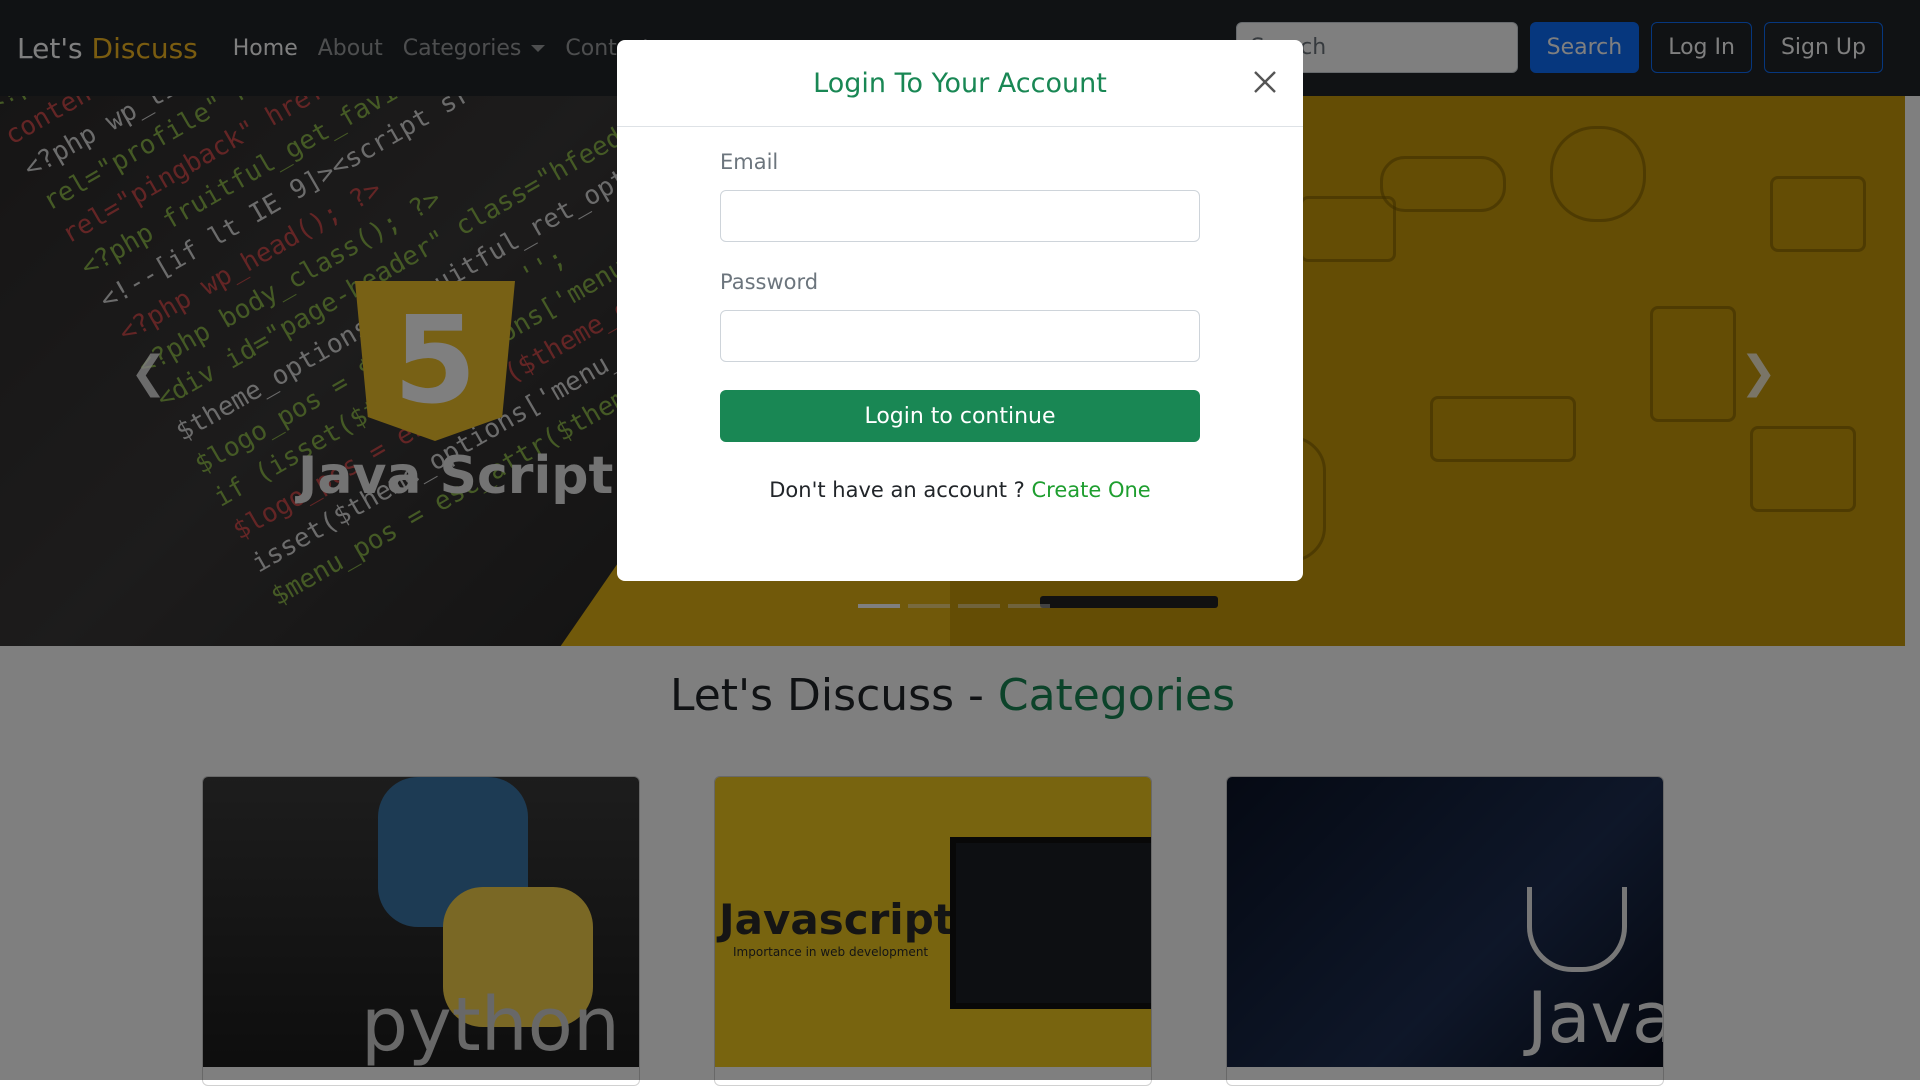 Image resolution: width=1920 pixels, height=1086 pixels. I want to click on modal-title: Login To Your Account, so click(960, 83).